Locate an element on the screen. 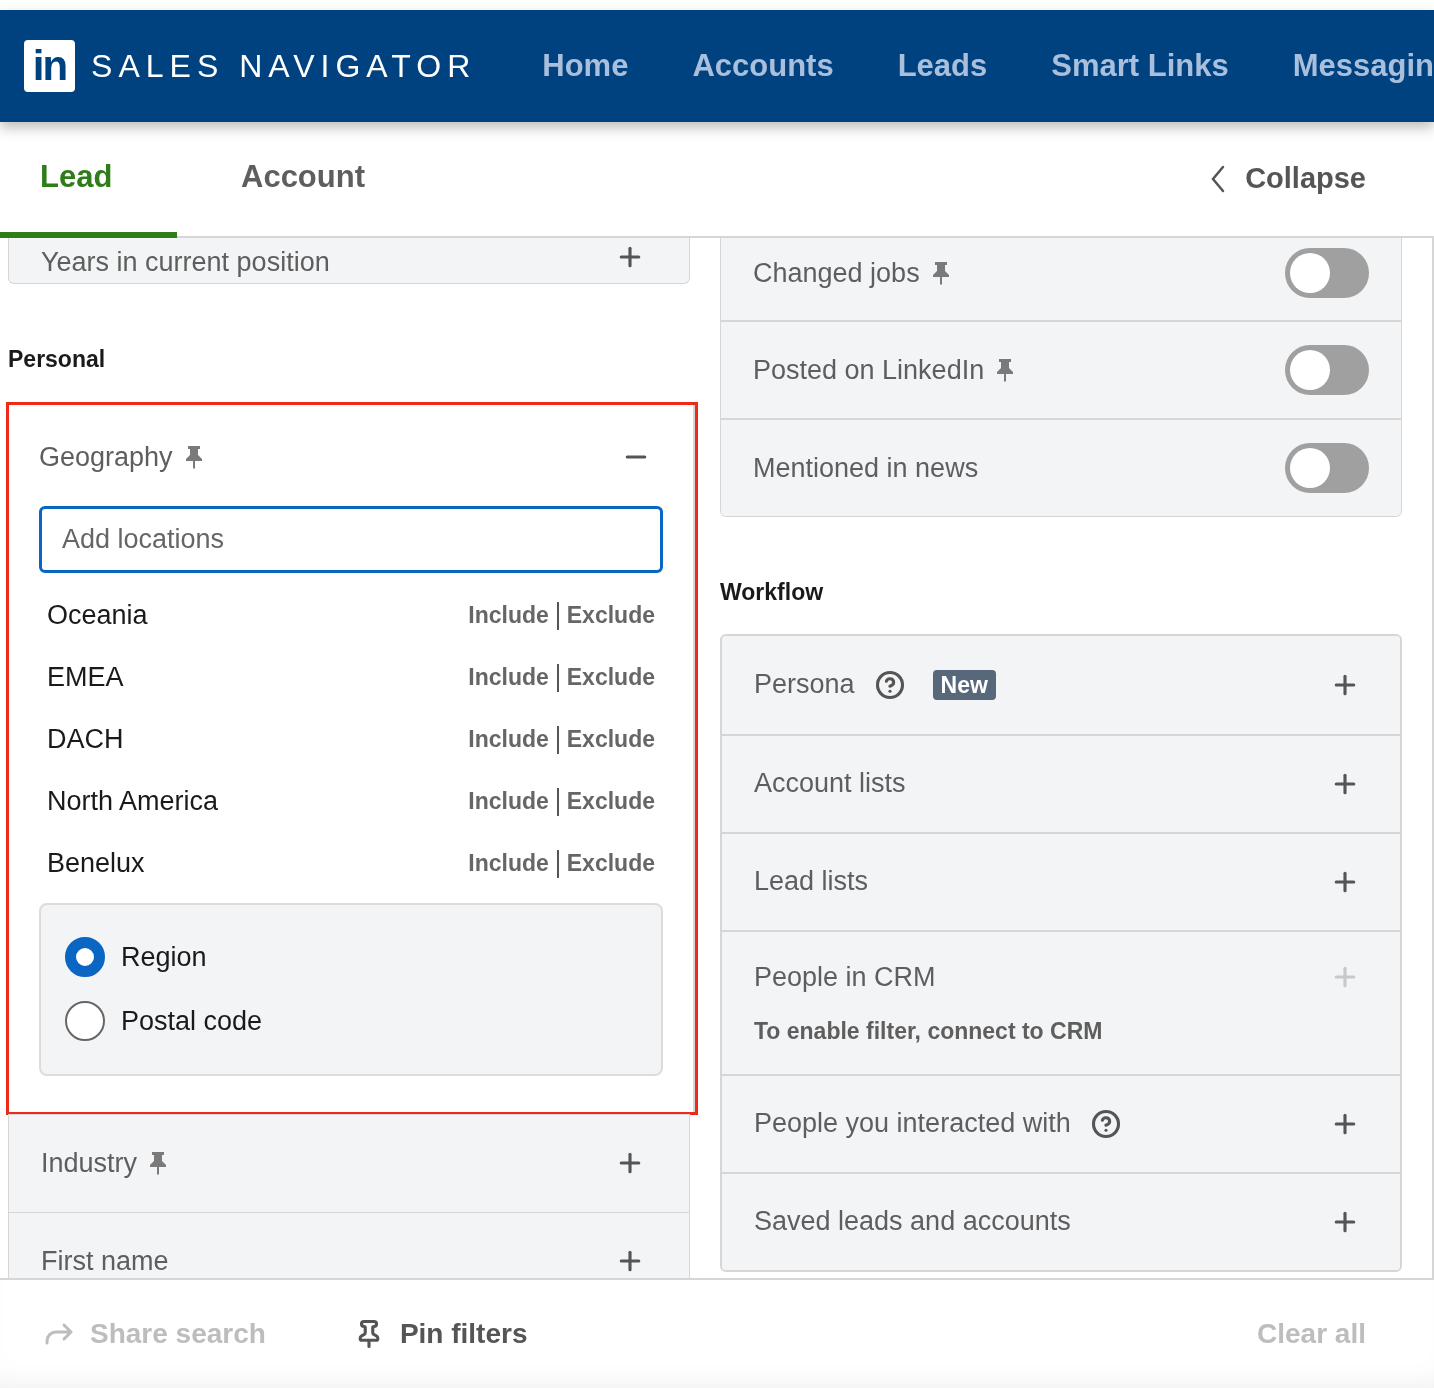 The height and width of the screenshot is (1388, 1434). location-suggestion: North America is located at coordinates (133, 801).